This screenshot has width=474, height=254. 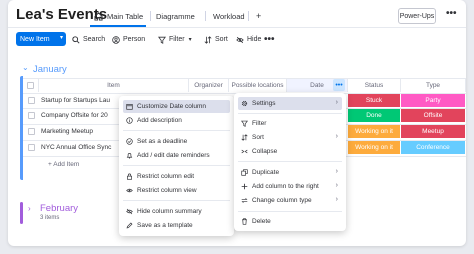 What do you see at coordinates (433, 115) in the screenshot?
I see `type-cell: Offsite` at bounding box center [433, 115].